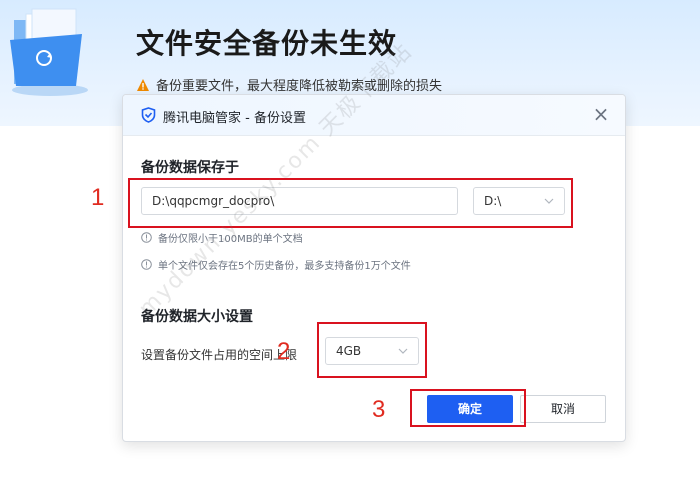 This screenshot has height=480, width=700. I want to click on warning-text: 备份重要文件，最大程度降低被勒索或删除的损失, so click(299, 86).